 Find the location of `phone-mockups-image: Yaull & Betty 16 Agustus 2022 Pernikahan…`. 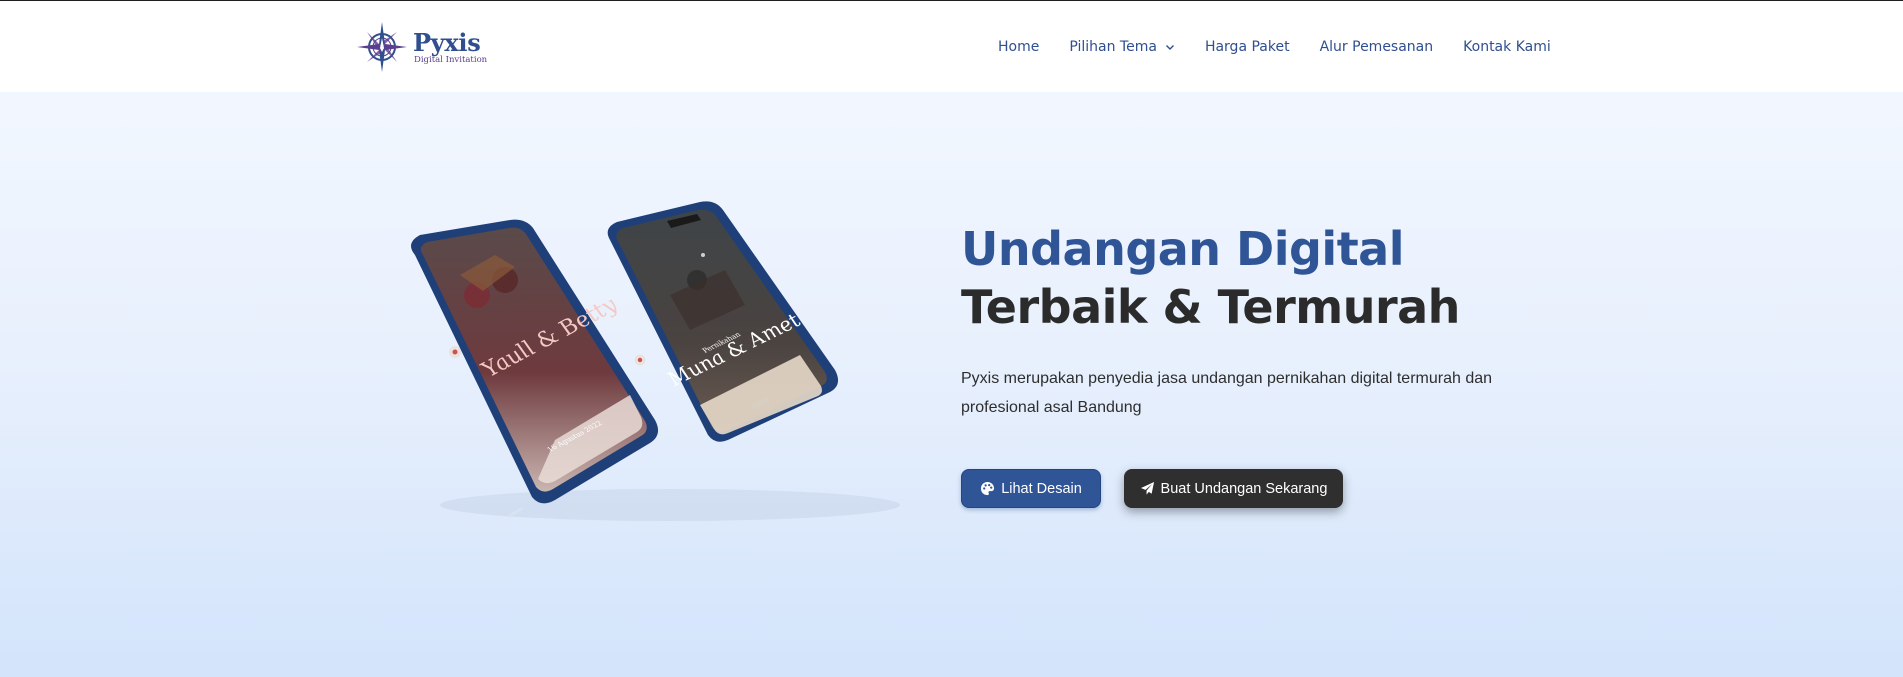

phone-mockups-image: Yaull & Betty 16 Agustus 2022 Pernikahan… is located at coordinates (655, 361).